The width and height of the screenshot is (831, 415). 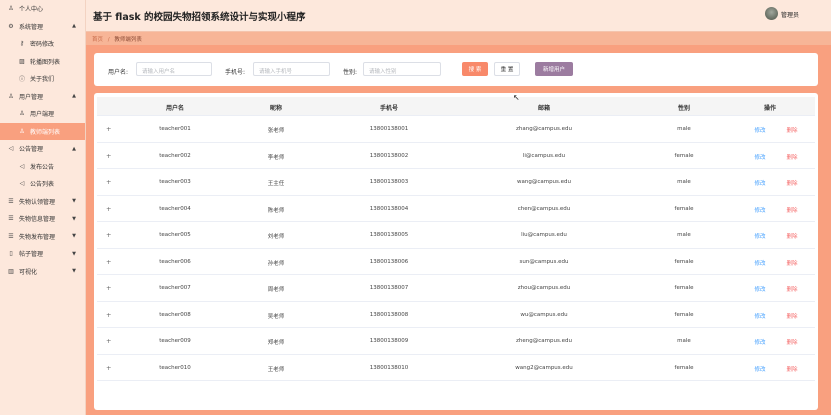 What do you see at coordinates (22, 114) in the screenshot?
I see `person-icon: ♙` at bounding box center [22, 114].